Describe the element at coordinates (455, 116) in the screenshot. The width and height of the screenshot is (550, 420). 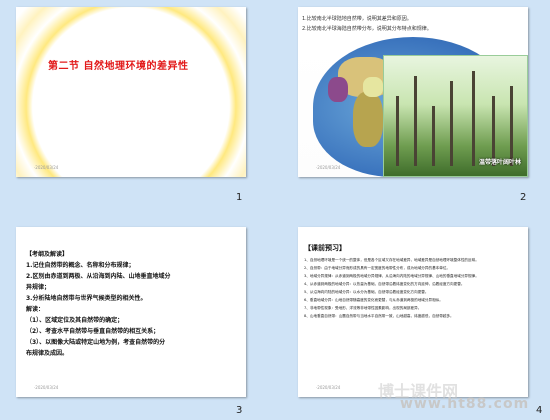
I see `forest-photo: 温带落叶阔叶林` at that location.